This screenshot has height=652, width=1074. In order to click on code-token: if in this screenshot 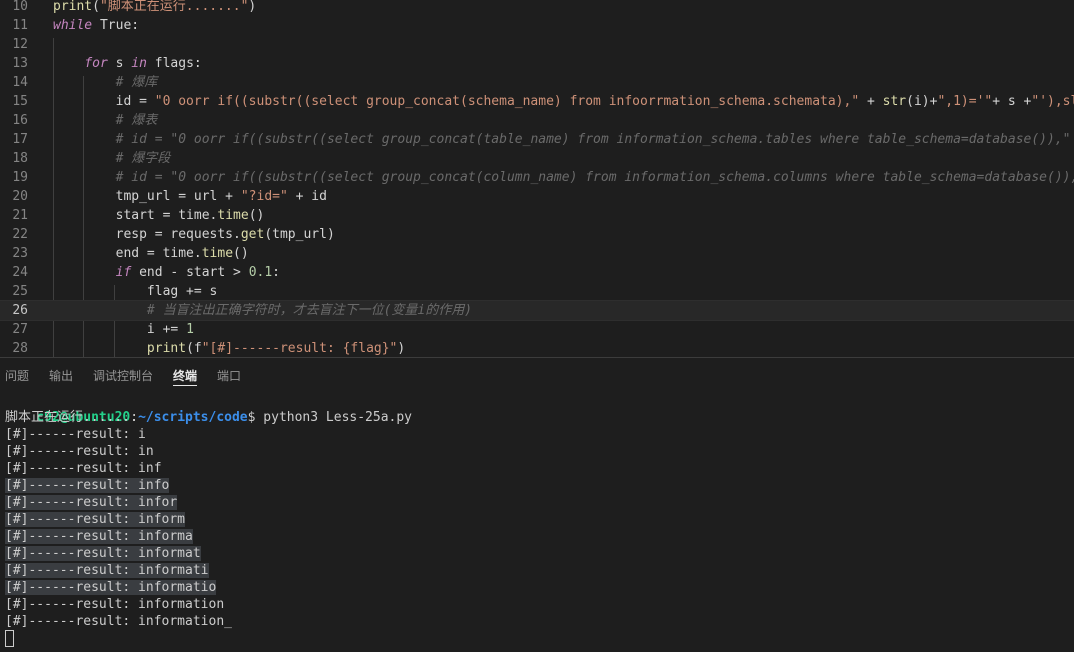, I will do `click(123, 272)`.